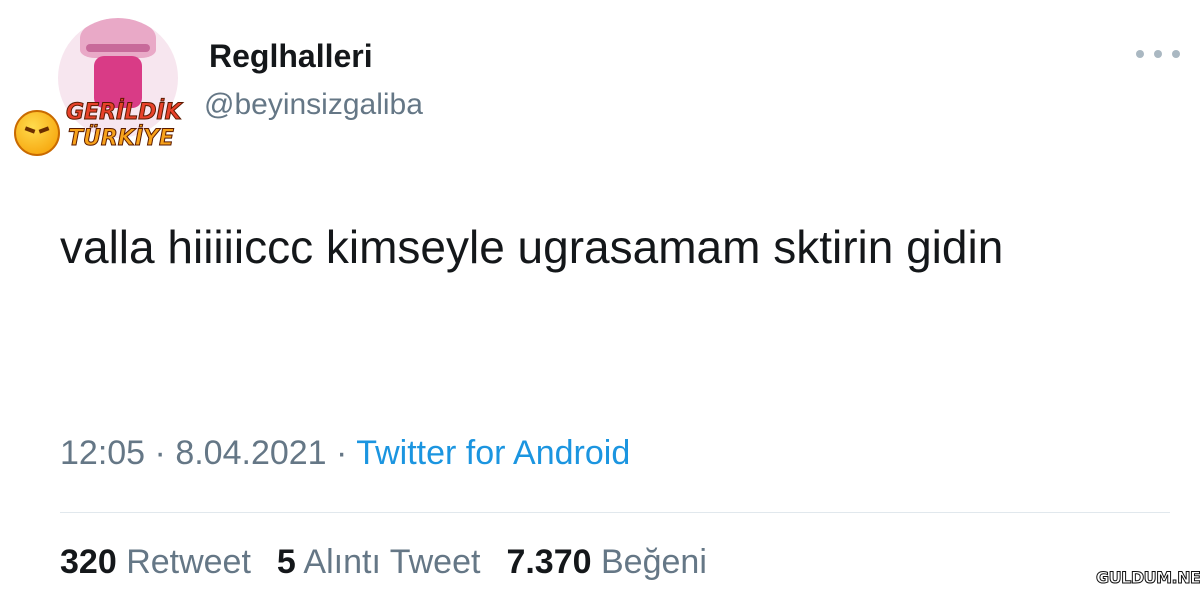 The width and height of the screenshot is (1200, 591). I want to click on retweets-stat: 320 Retweet, so click(168, 562).